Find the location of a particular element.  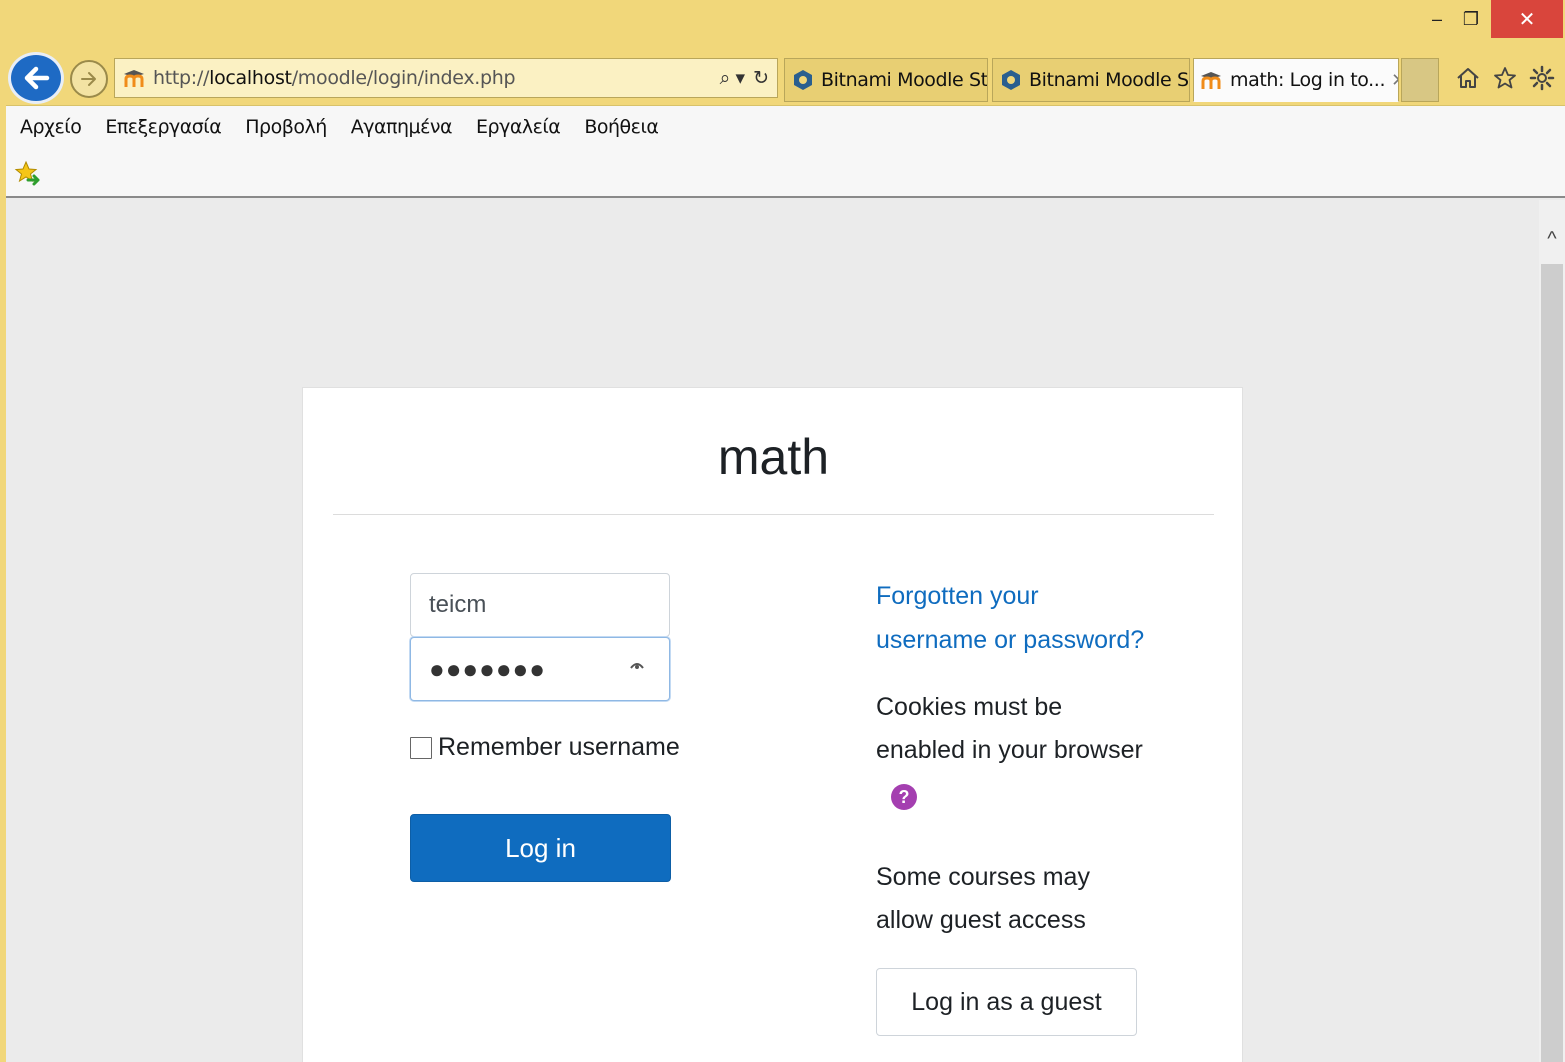

favorites-star-icon is located at coordinates (1505, 78).